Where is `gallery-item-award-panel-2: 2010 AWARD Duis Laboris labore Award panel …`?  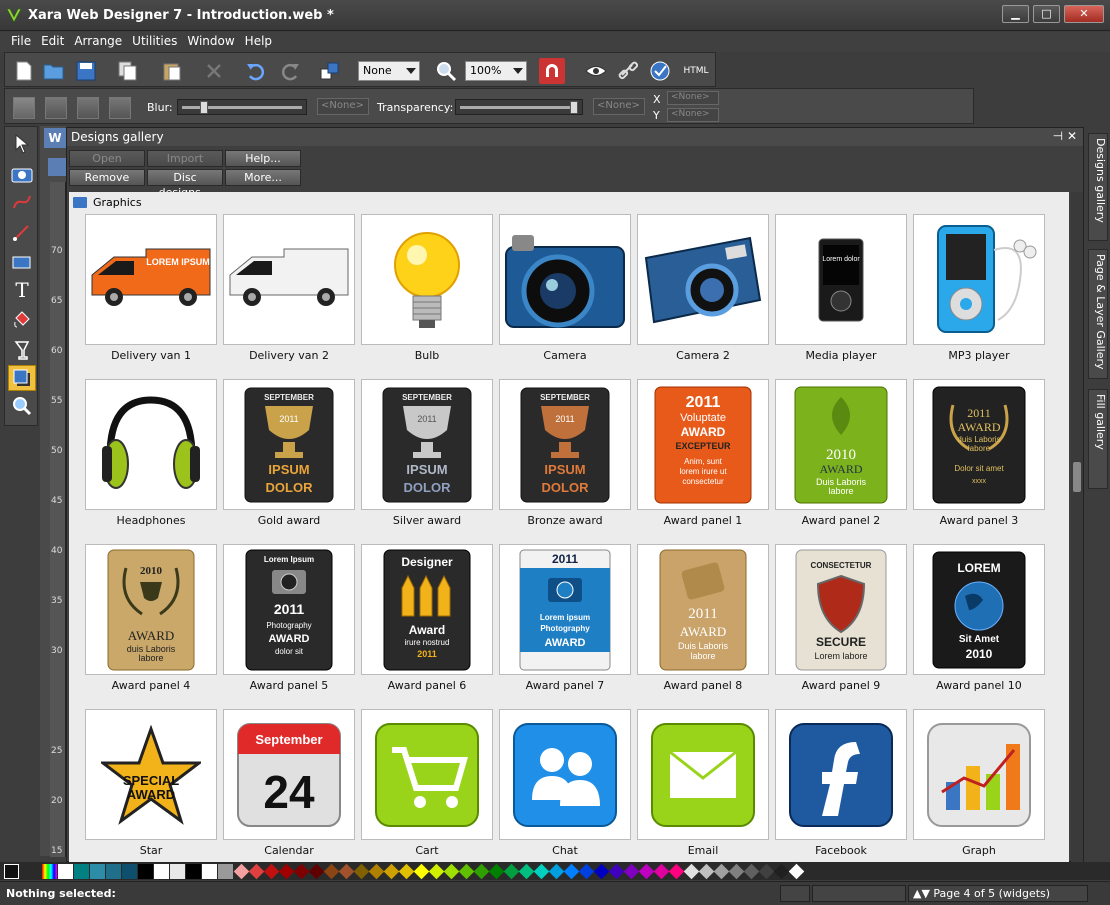
gallery-item-award-panel-2: 2010 AWARD Duis Laboris labore Award panel … is located at coordinates (841, 459).